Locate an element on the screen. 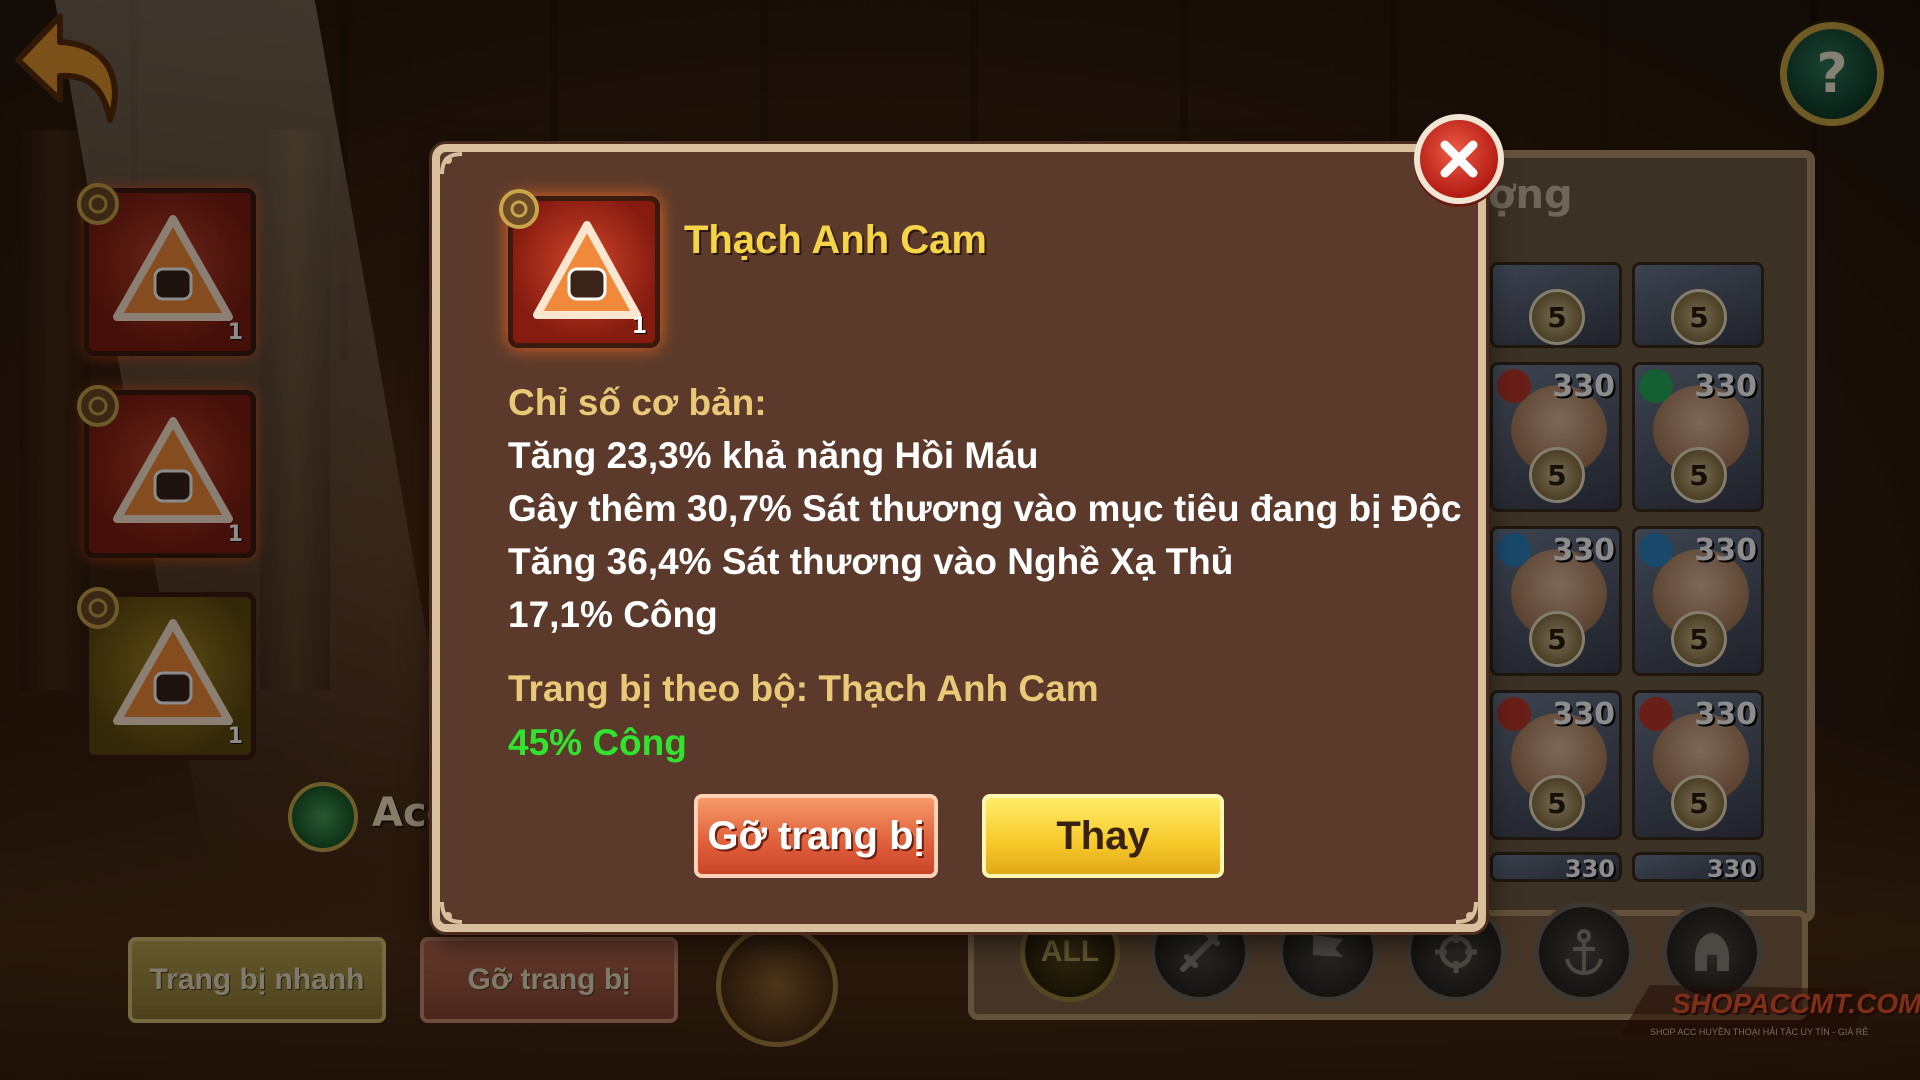 This screenshot has width=1920, height=1080. item-count: 1 is located at coordinates (639, 326).